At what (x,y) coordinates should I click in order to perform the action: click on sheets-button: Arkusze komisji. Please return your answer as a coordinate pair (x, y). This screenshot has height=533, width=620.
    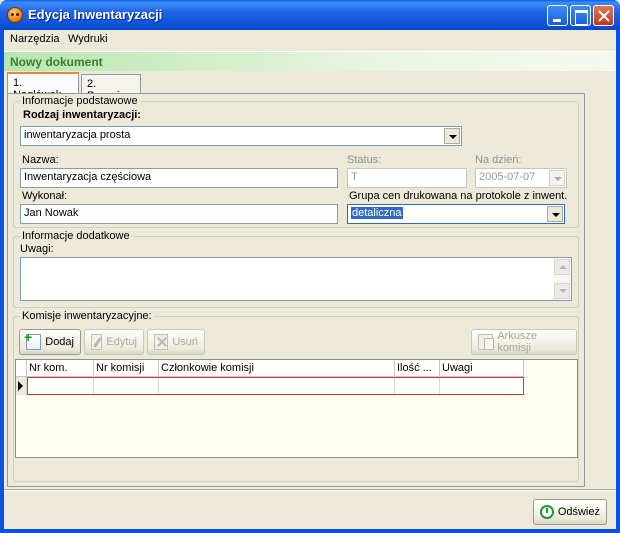
    Looking at the image, I should click on (524, 342).